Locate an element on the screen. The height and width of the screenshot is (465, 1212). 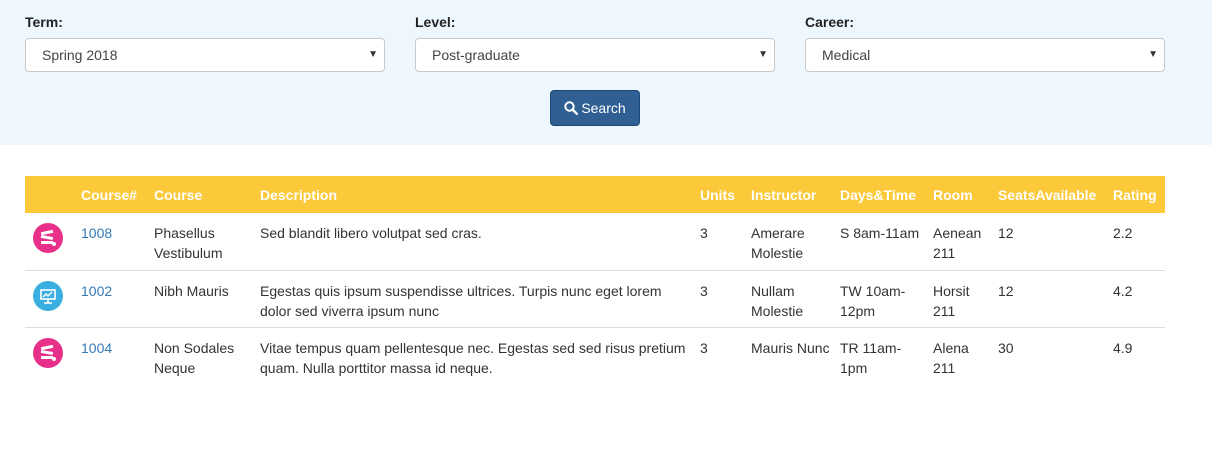
col-description: Description is located at coordinates (299, 194).